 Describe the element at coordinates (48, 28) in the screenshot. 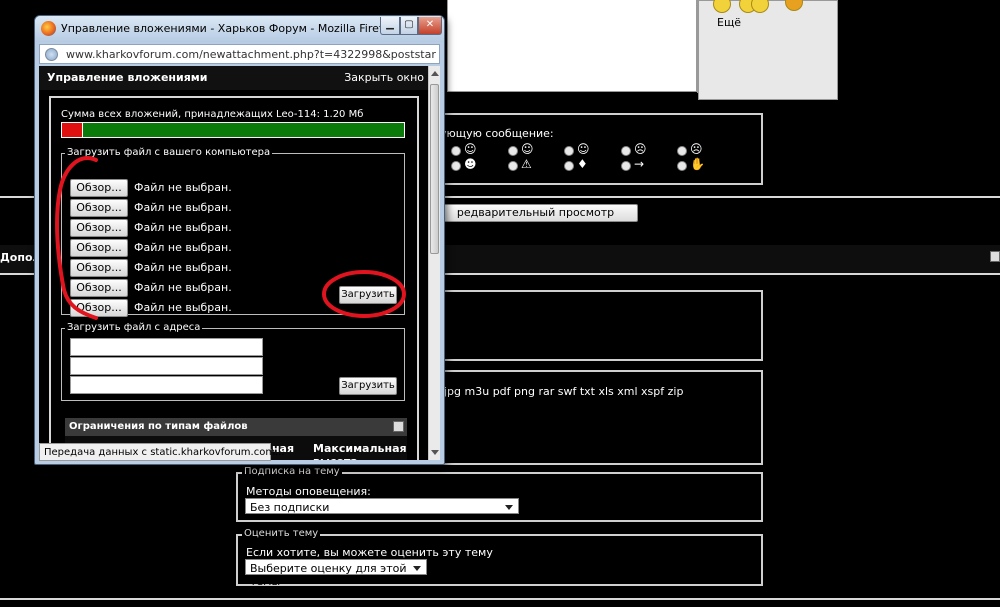

I see `firefox-icon` at that location.